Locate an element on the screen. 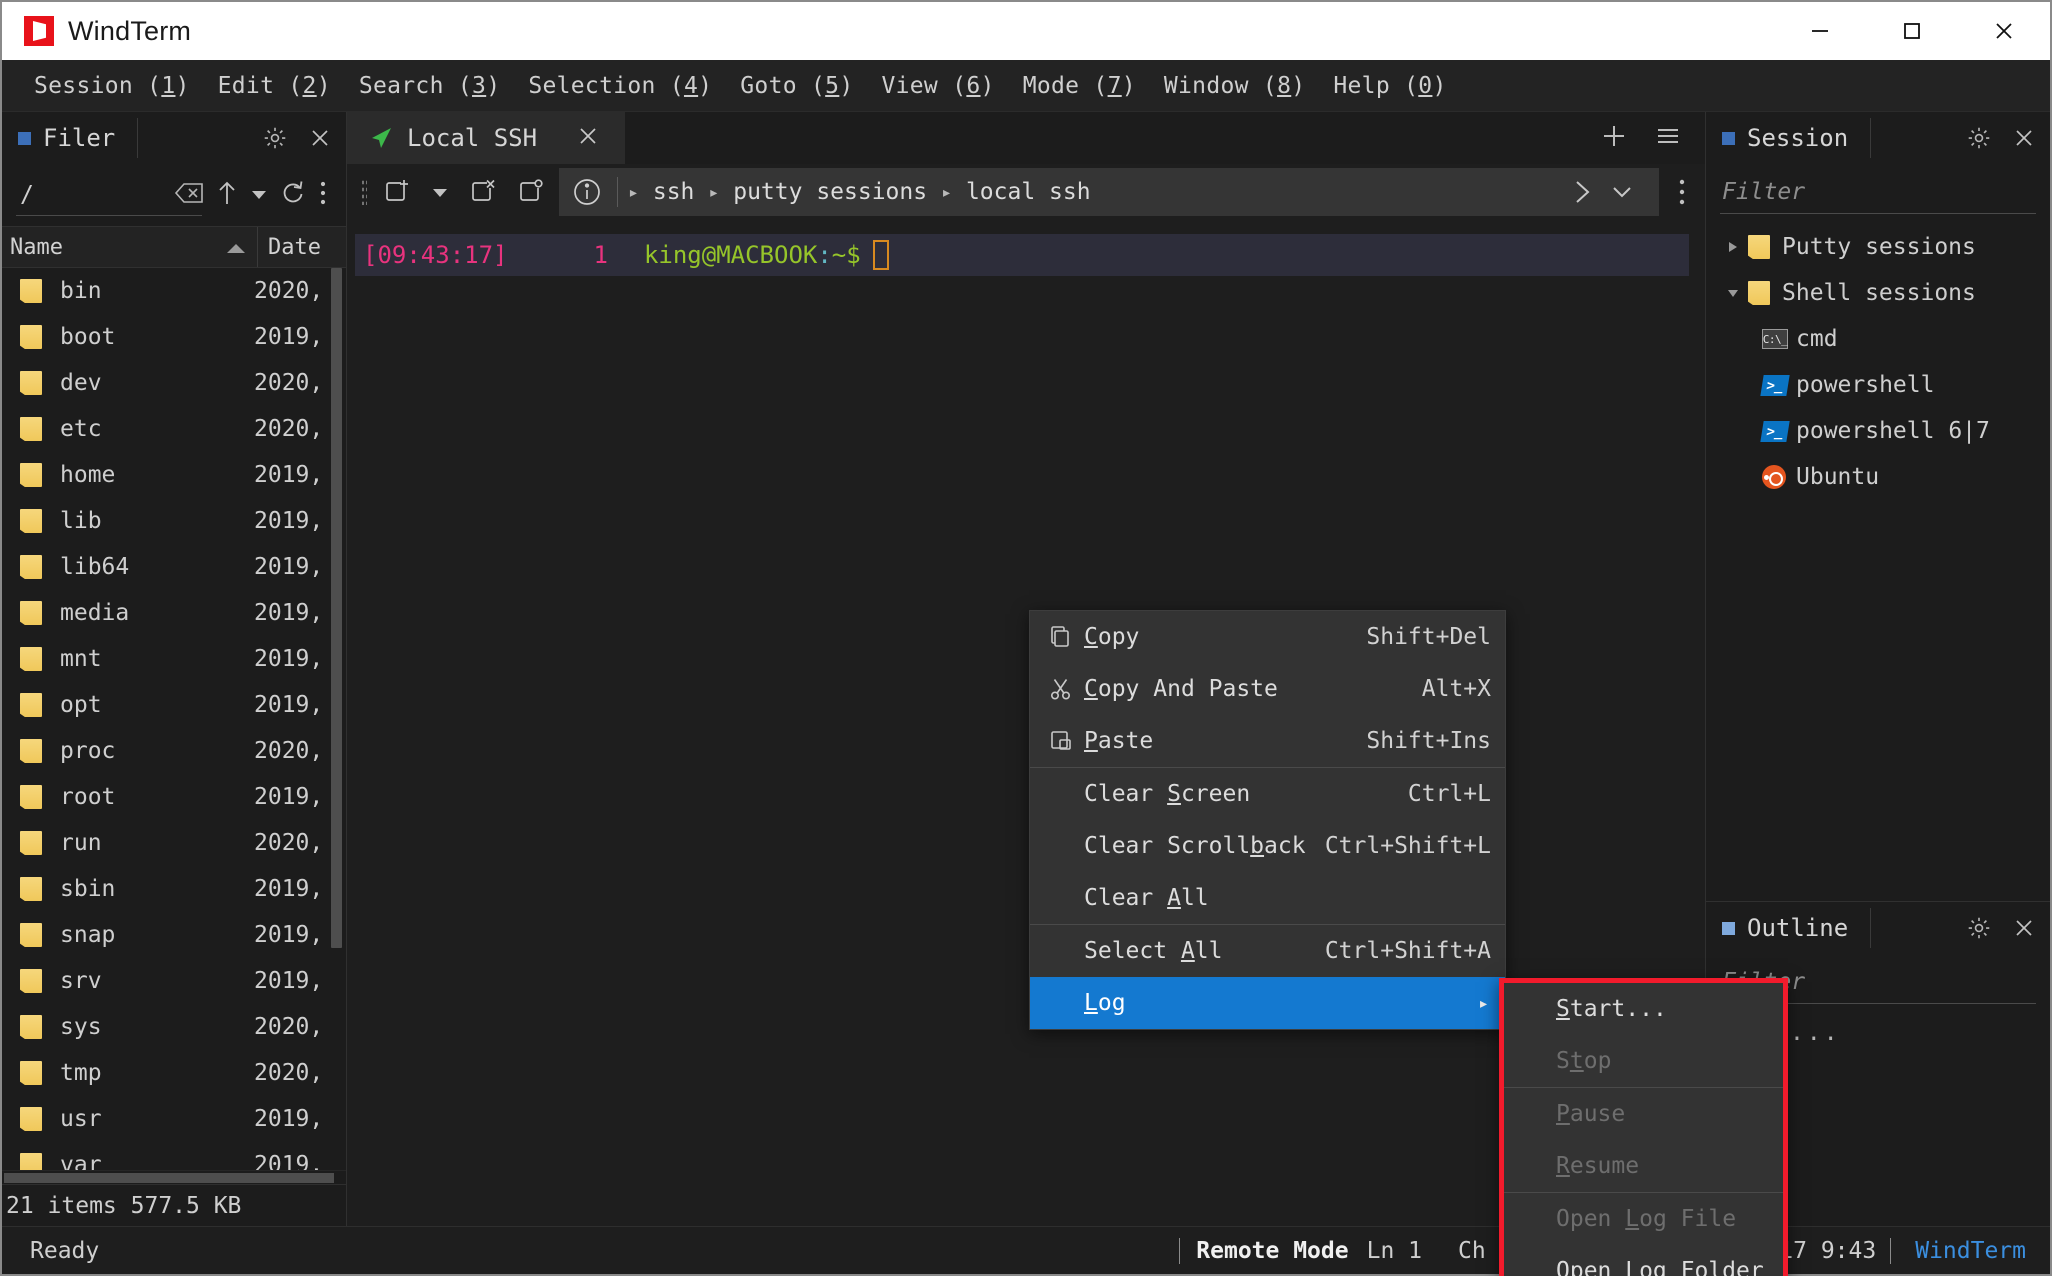 The width and height of the screenshot is (2052, 1276). filer-header-actions is located at coordinates (297, 138).